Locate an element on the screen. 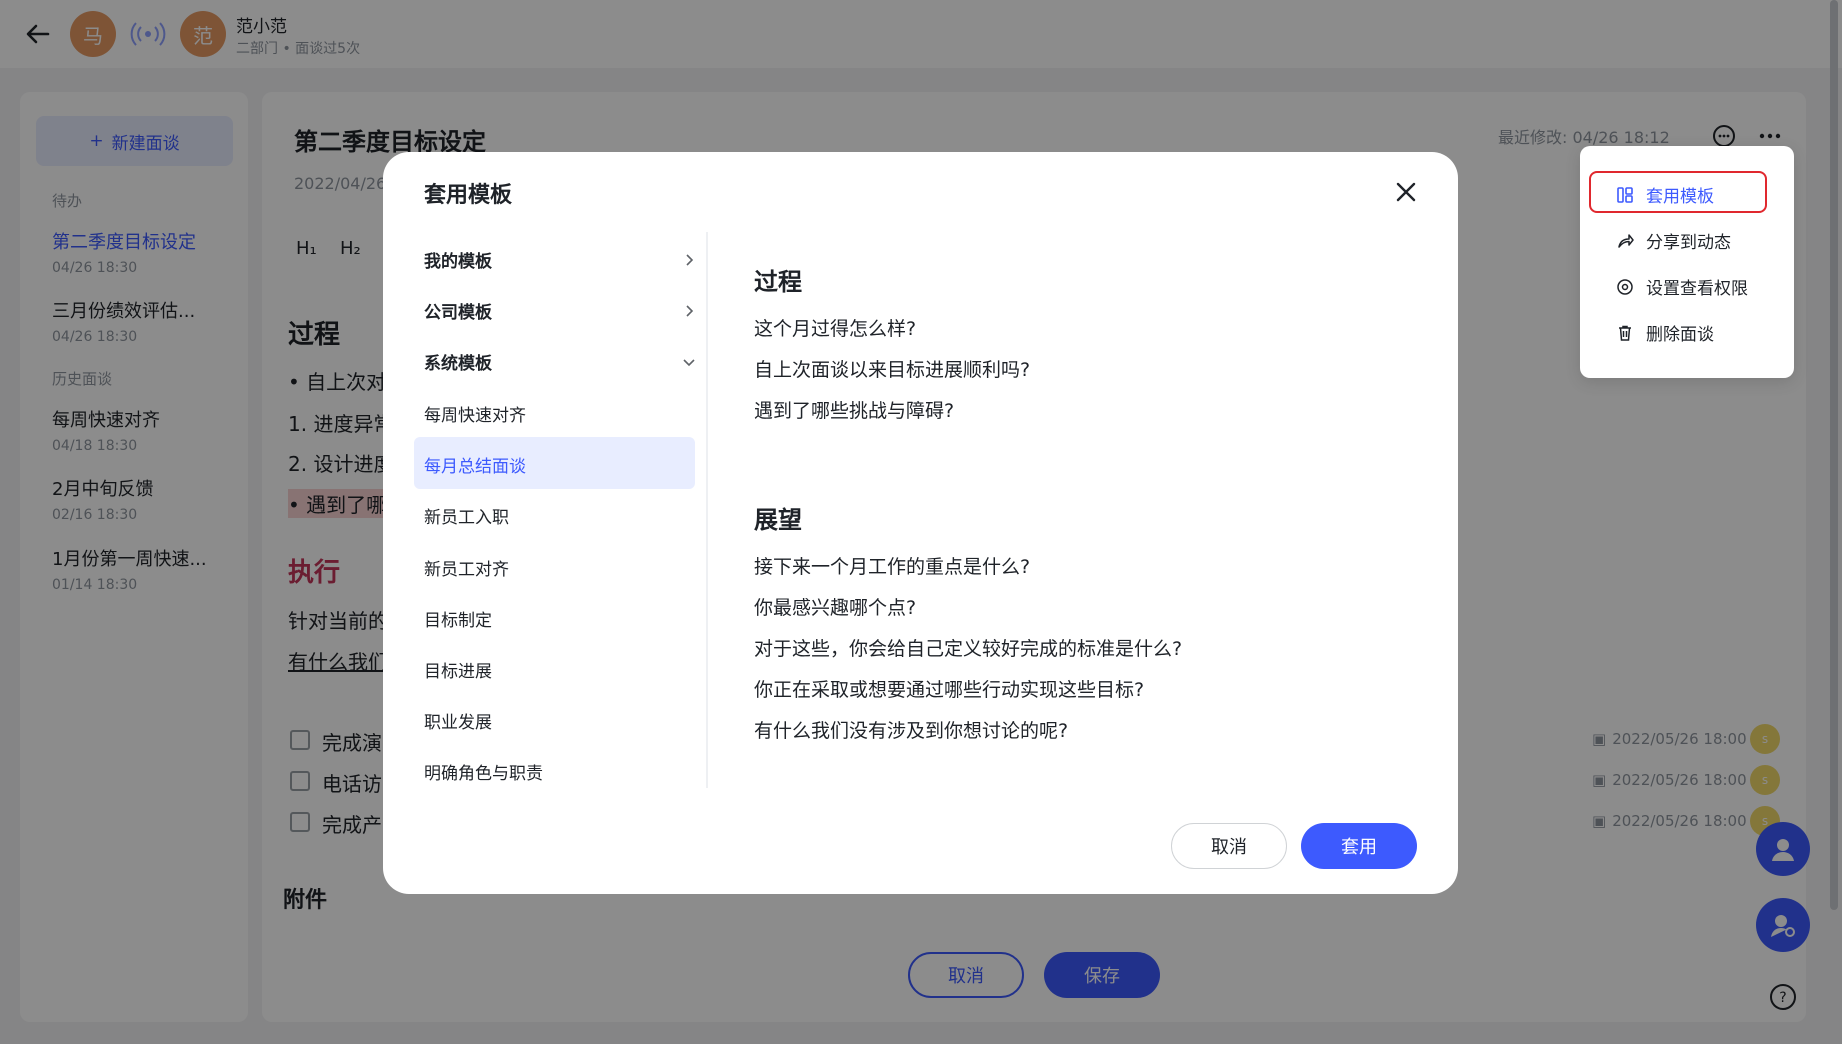 This screenshot has height=1044, width=1842. menu-item-delete: 删除面谈 is located at coordinates (1665, 332).